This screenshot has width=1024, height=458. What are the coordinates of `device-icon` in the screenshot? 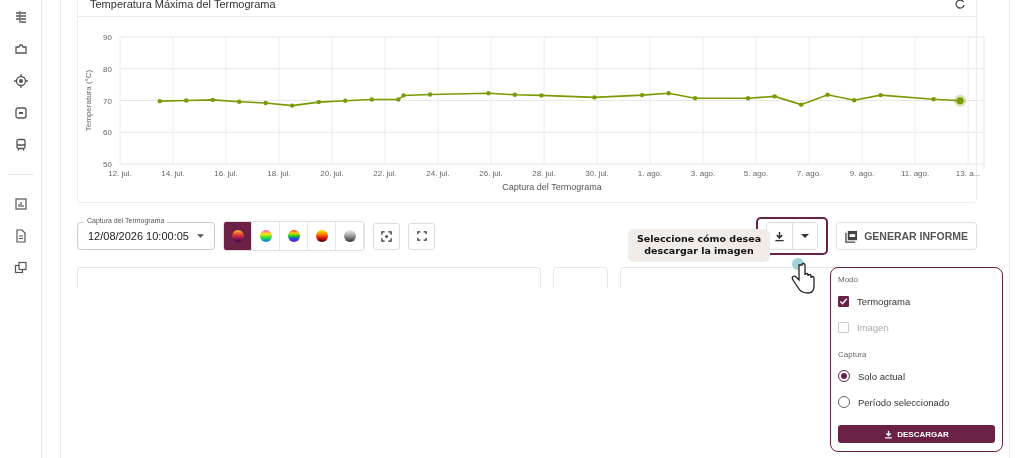 It's located at (20, 113).